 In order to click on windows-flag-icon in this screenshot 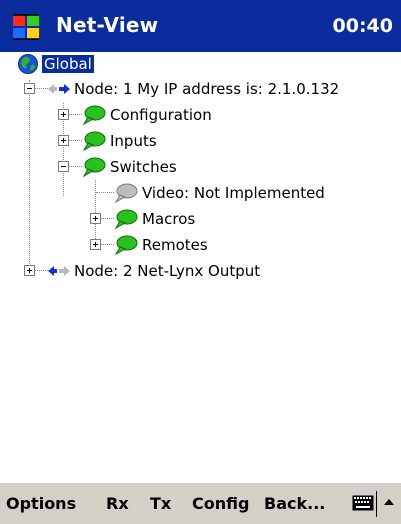, I will do `click(26, 27)`.